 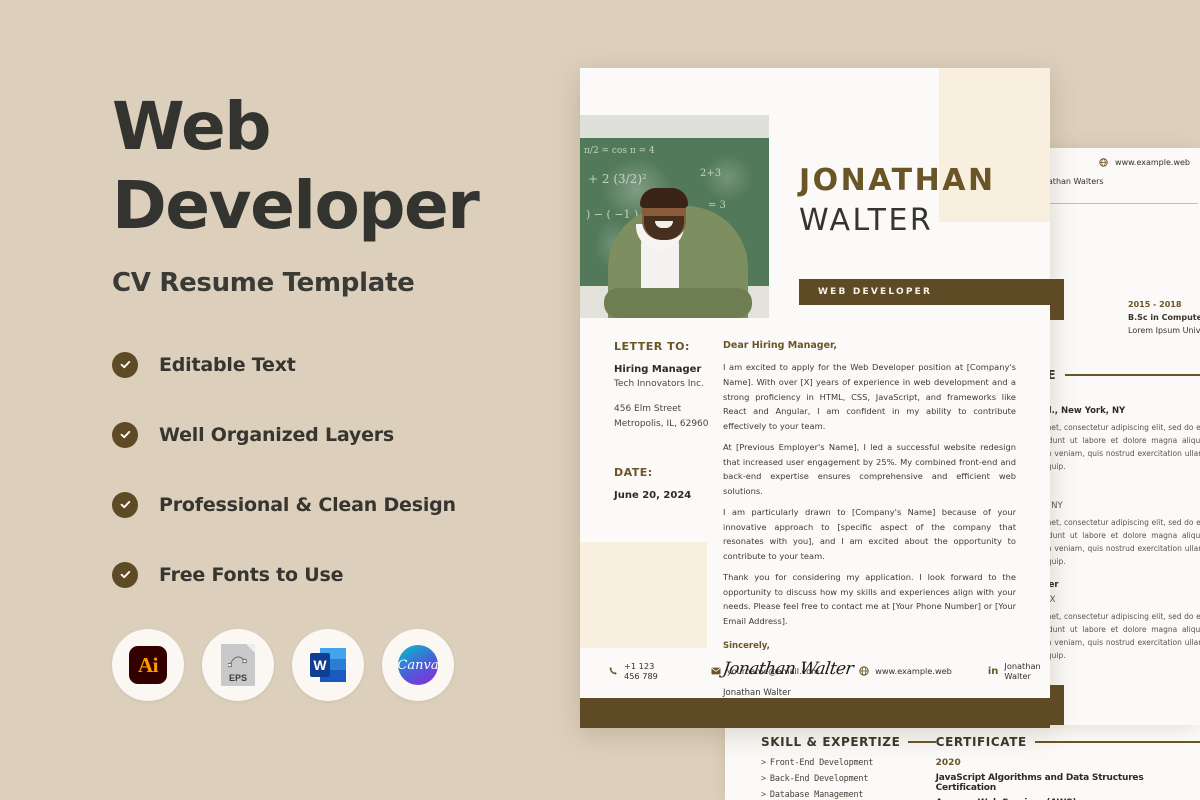 What do you see at coordinates (831, 742) in the screenshot?
I see `skills-title: SKILL & EXPERTIZE` at bounding box center [831, 742].